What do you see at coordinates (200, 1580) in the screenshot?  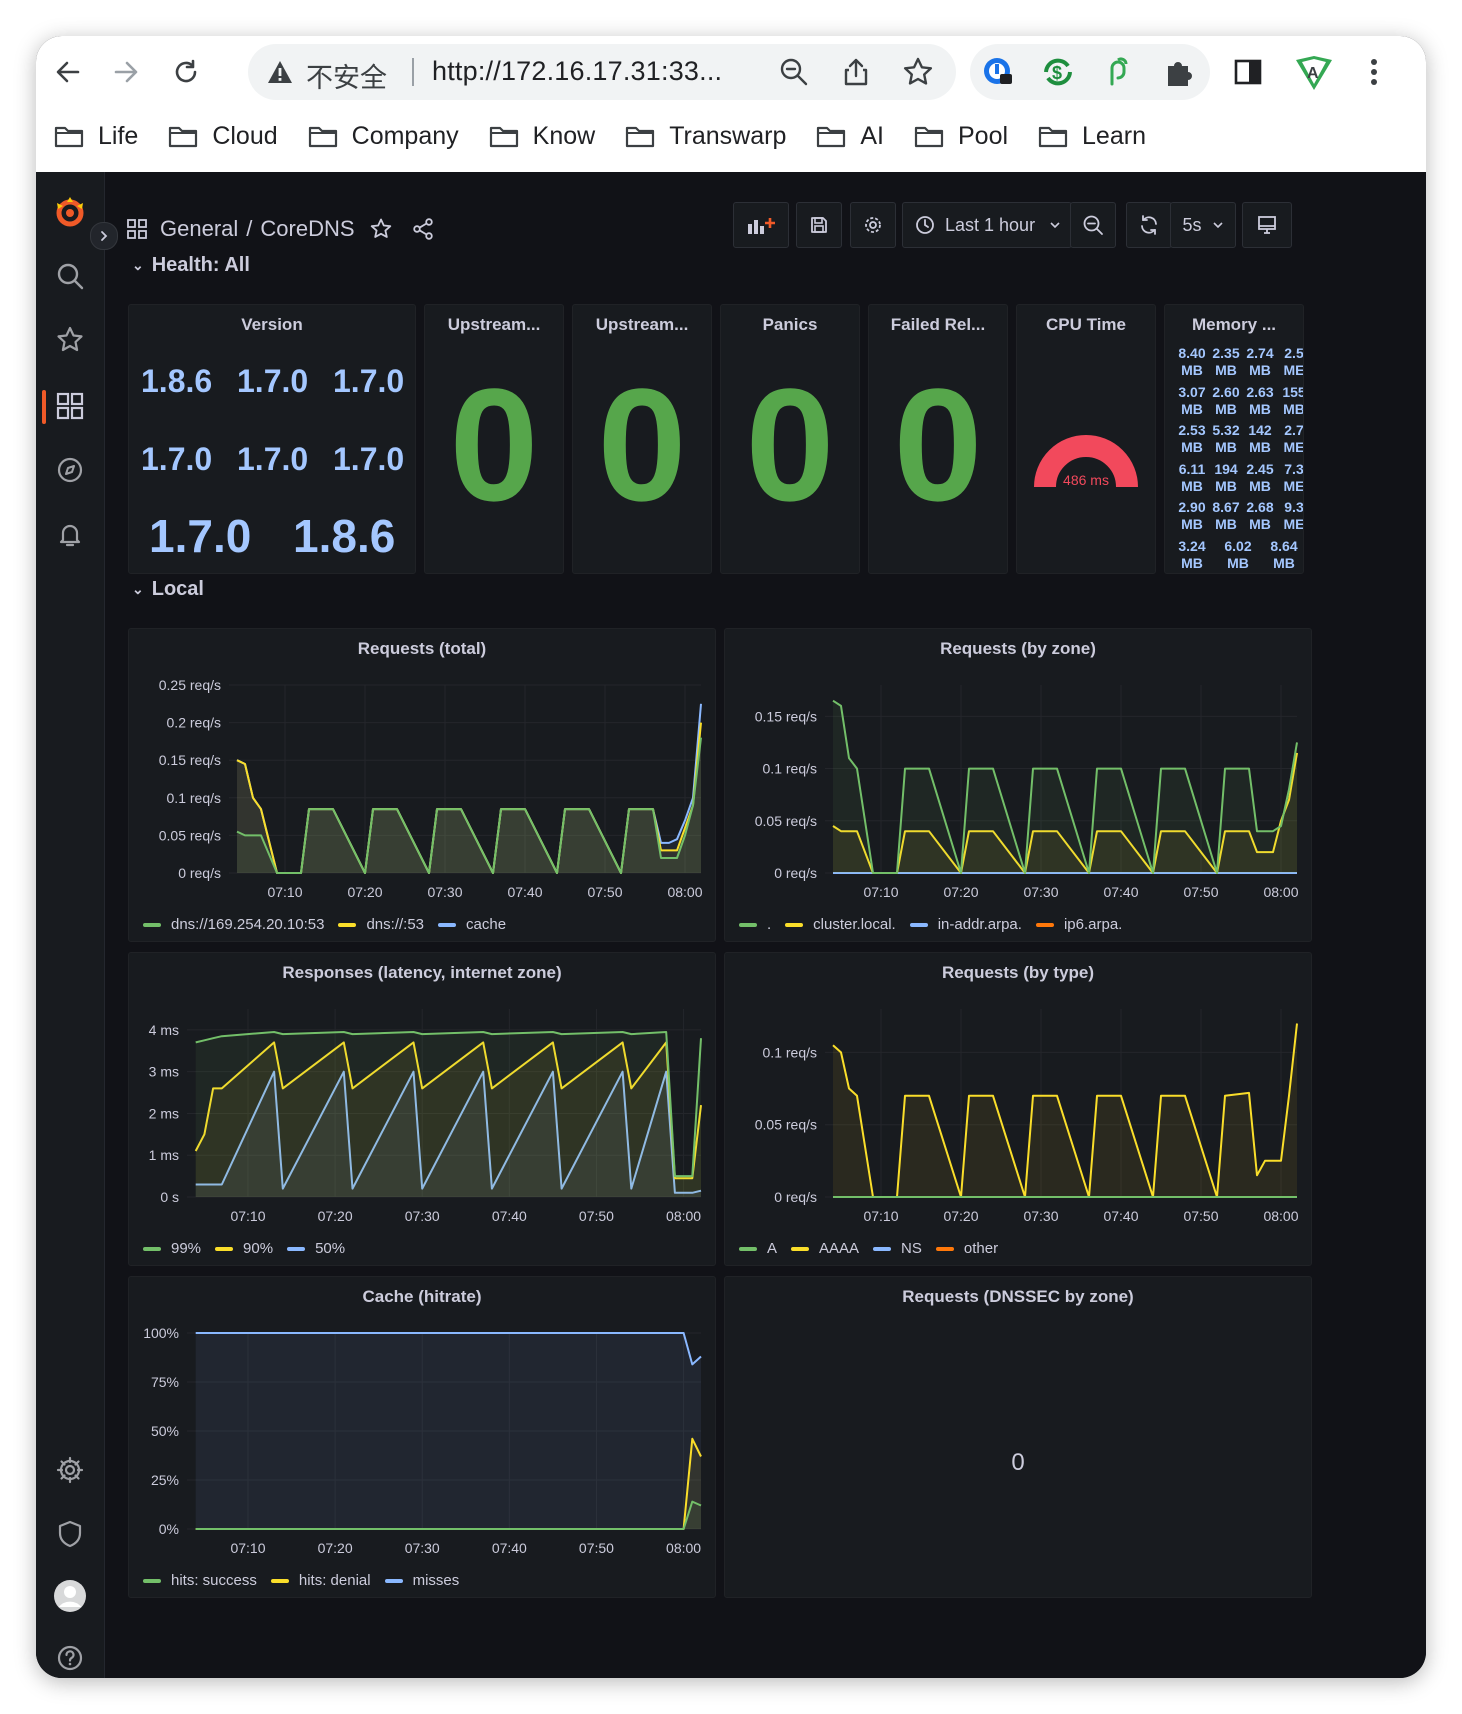 I see `legend-item: hits: success` at bounding box center [200, 1580].